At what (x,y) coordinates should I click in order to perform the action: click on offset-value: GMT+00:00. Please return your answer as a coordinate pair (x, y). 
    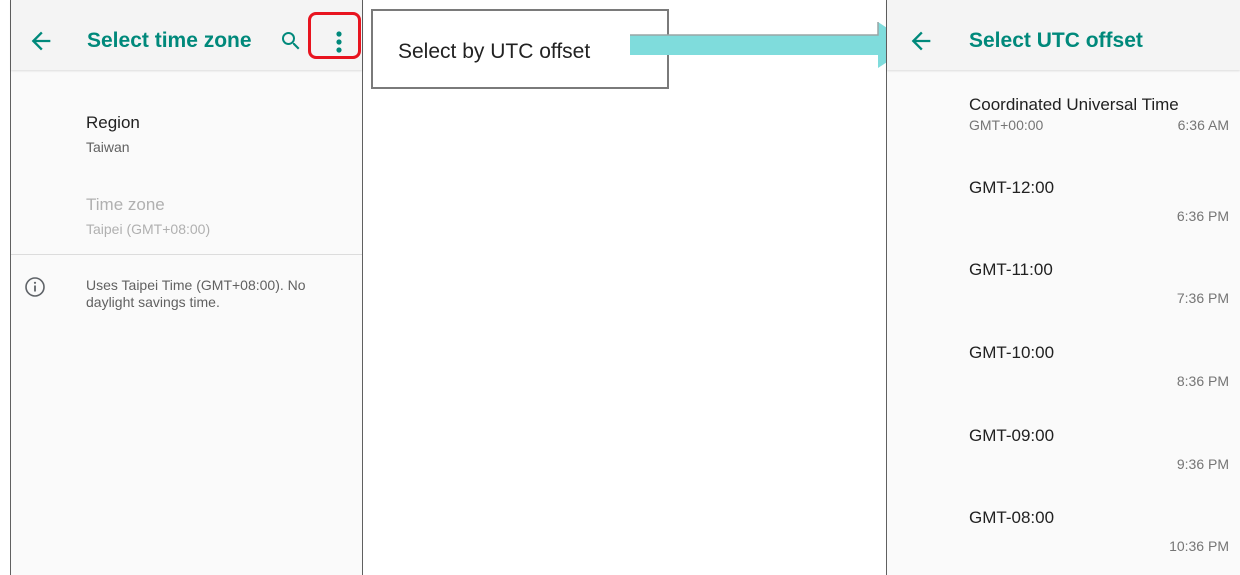
    Looking at the image, I should click on (1006, 125).